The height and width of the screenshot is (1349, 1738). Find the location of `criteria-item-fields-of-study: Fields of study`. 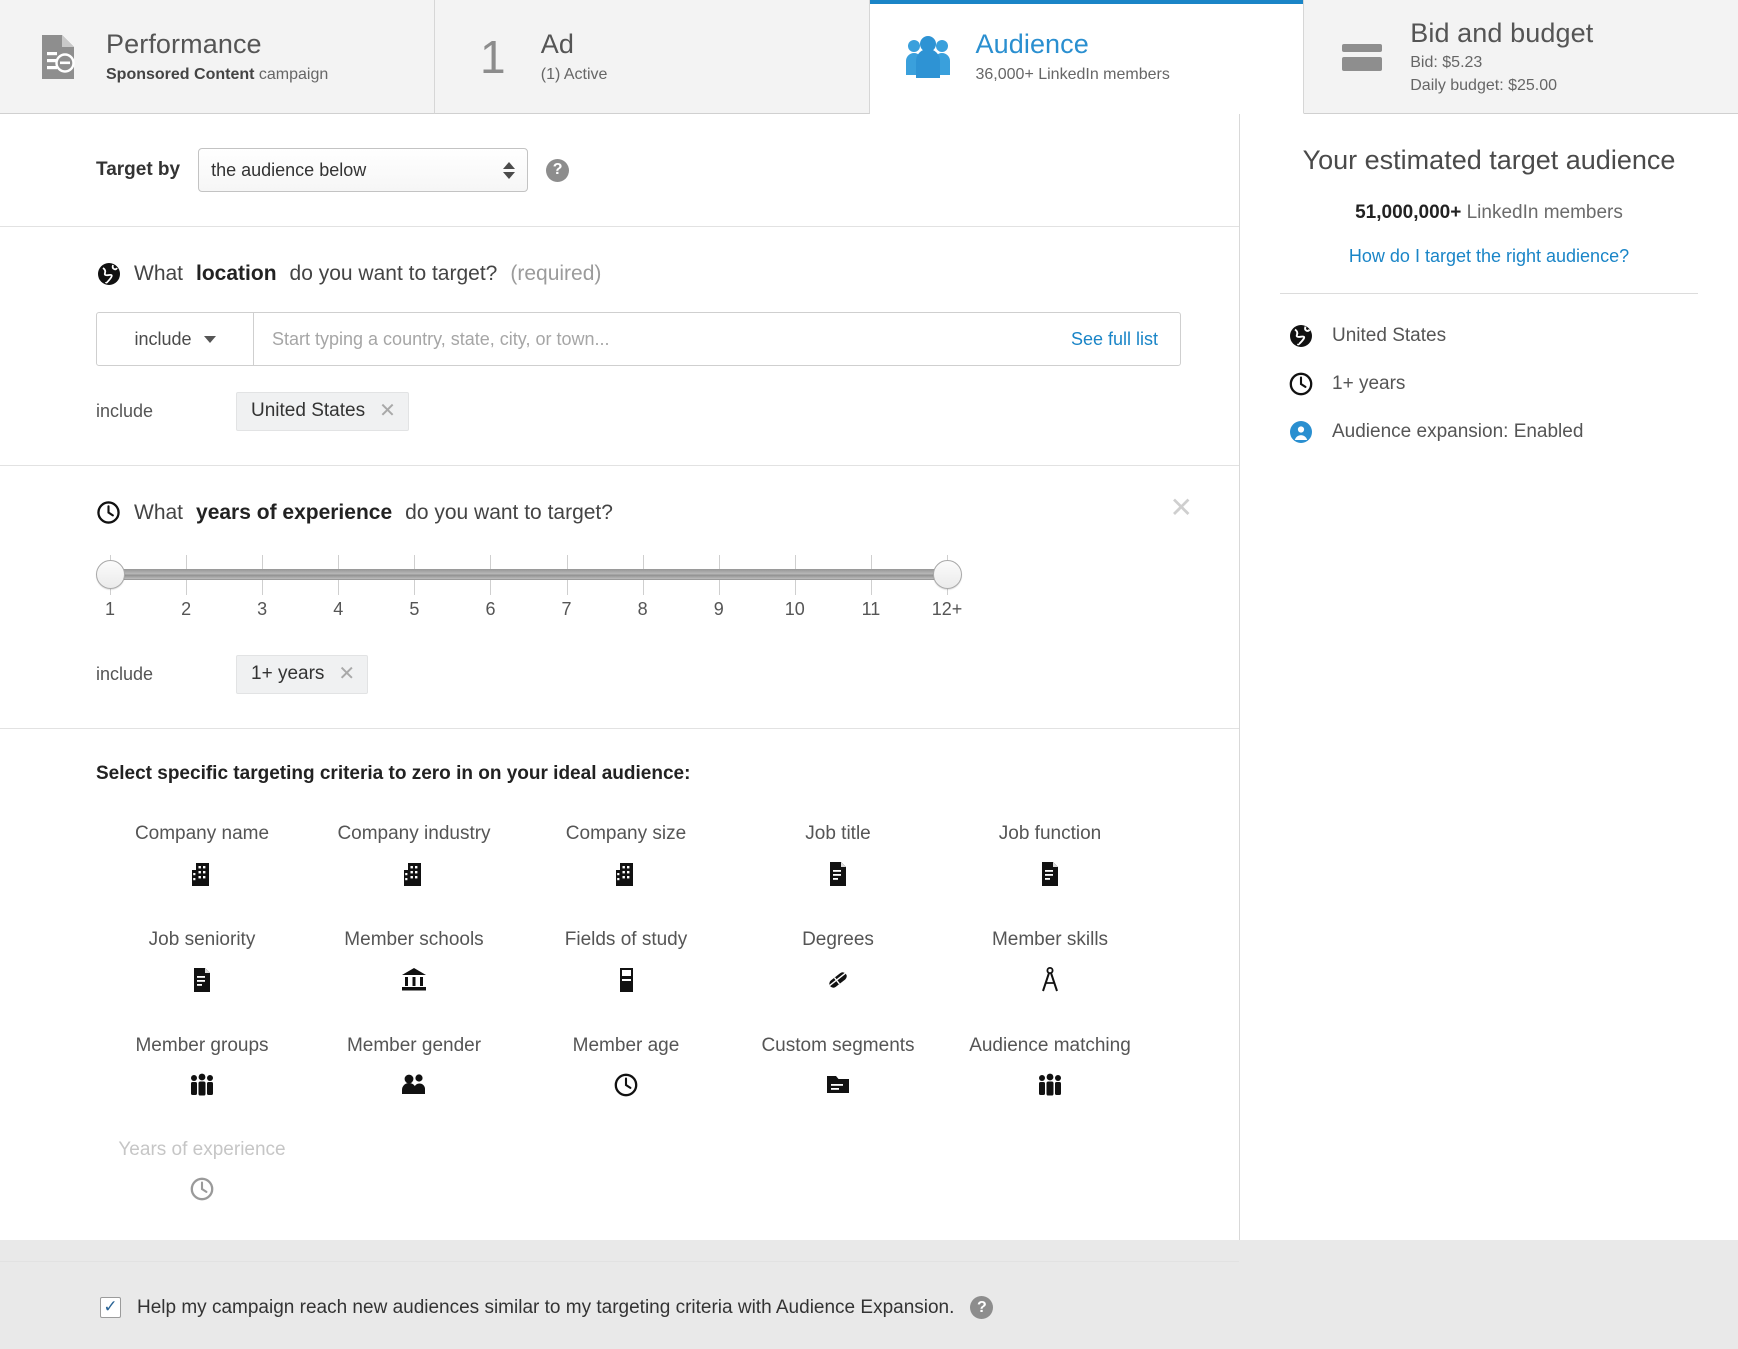

criteria-item-fields-of-study: Fields of study is located at coordinates (626, 966).